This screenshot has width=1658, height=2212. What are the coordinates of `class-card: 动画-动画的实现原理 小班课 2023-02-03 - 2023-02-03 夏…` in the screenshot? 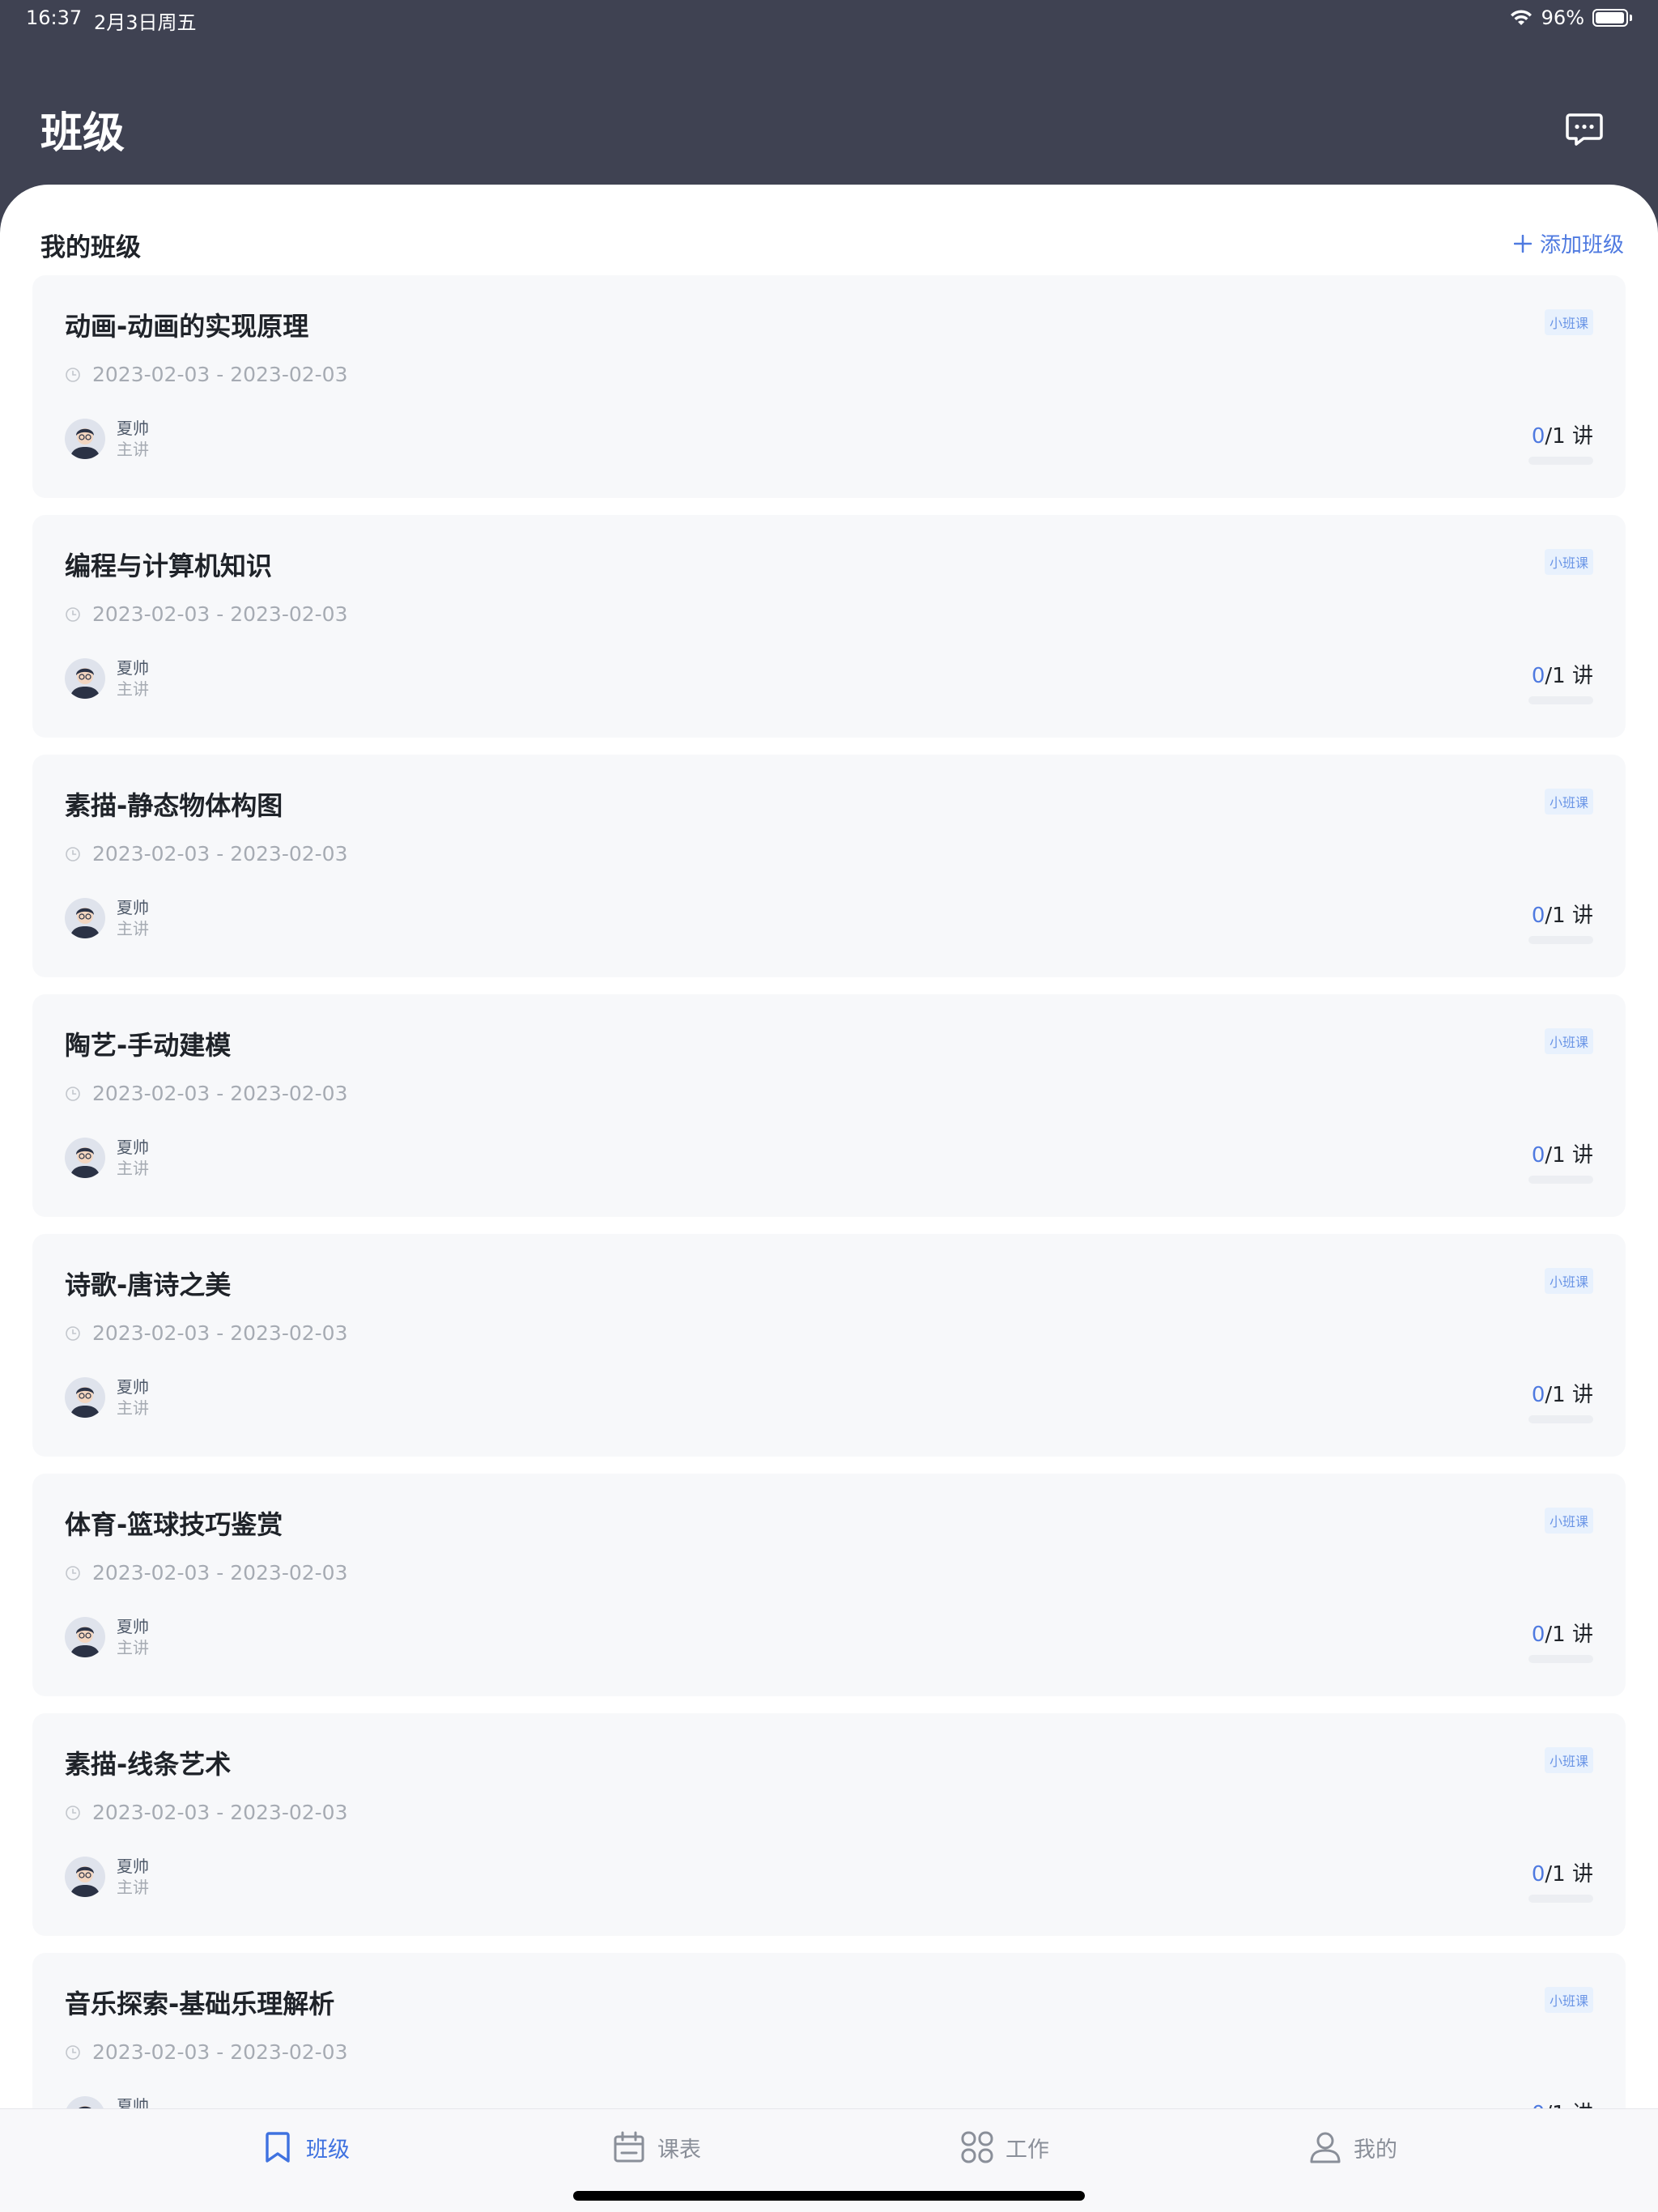 It's located at (829, 387).